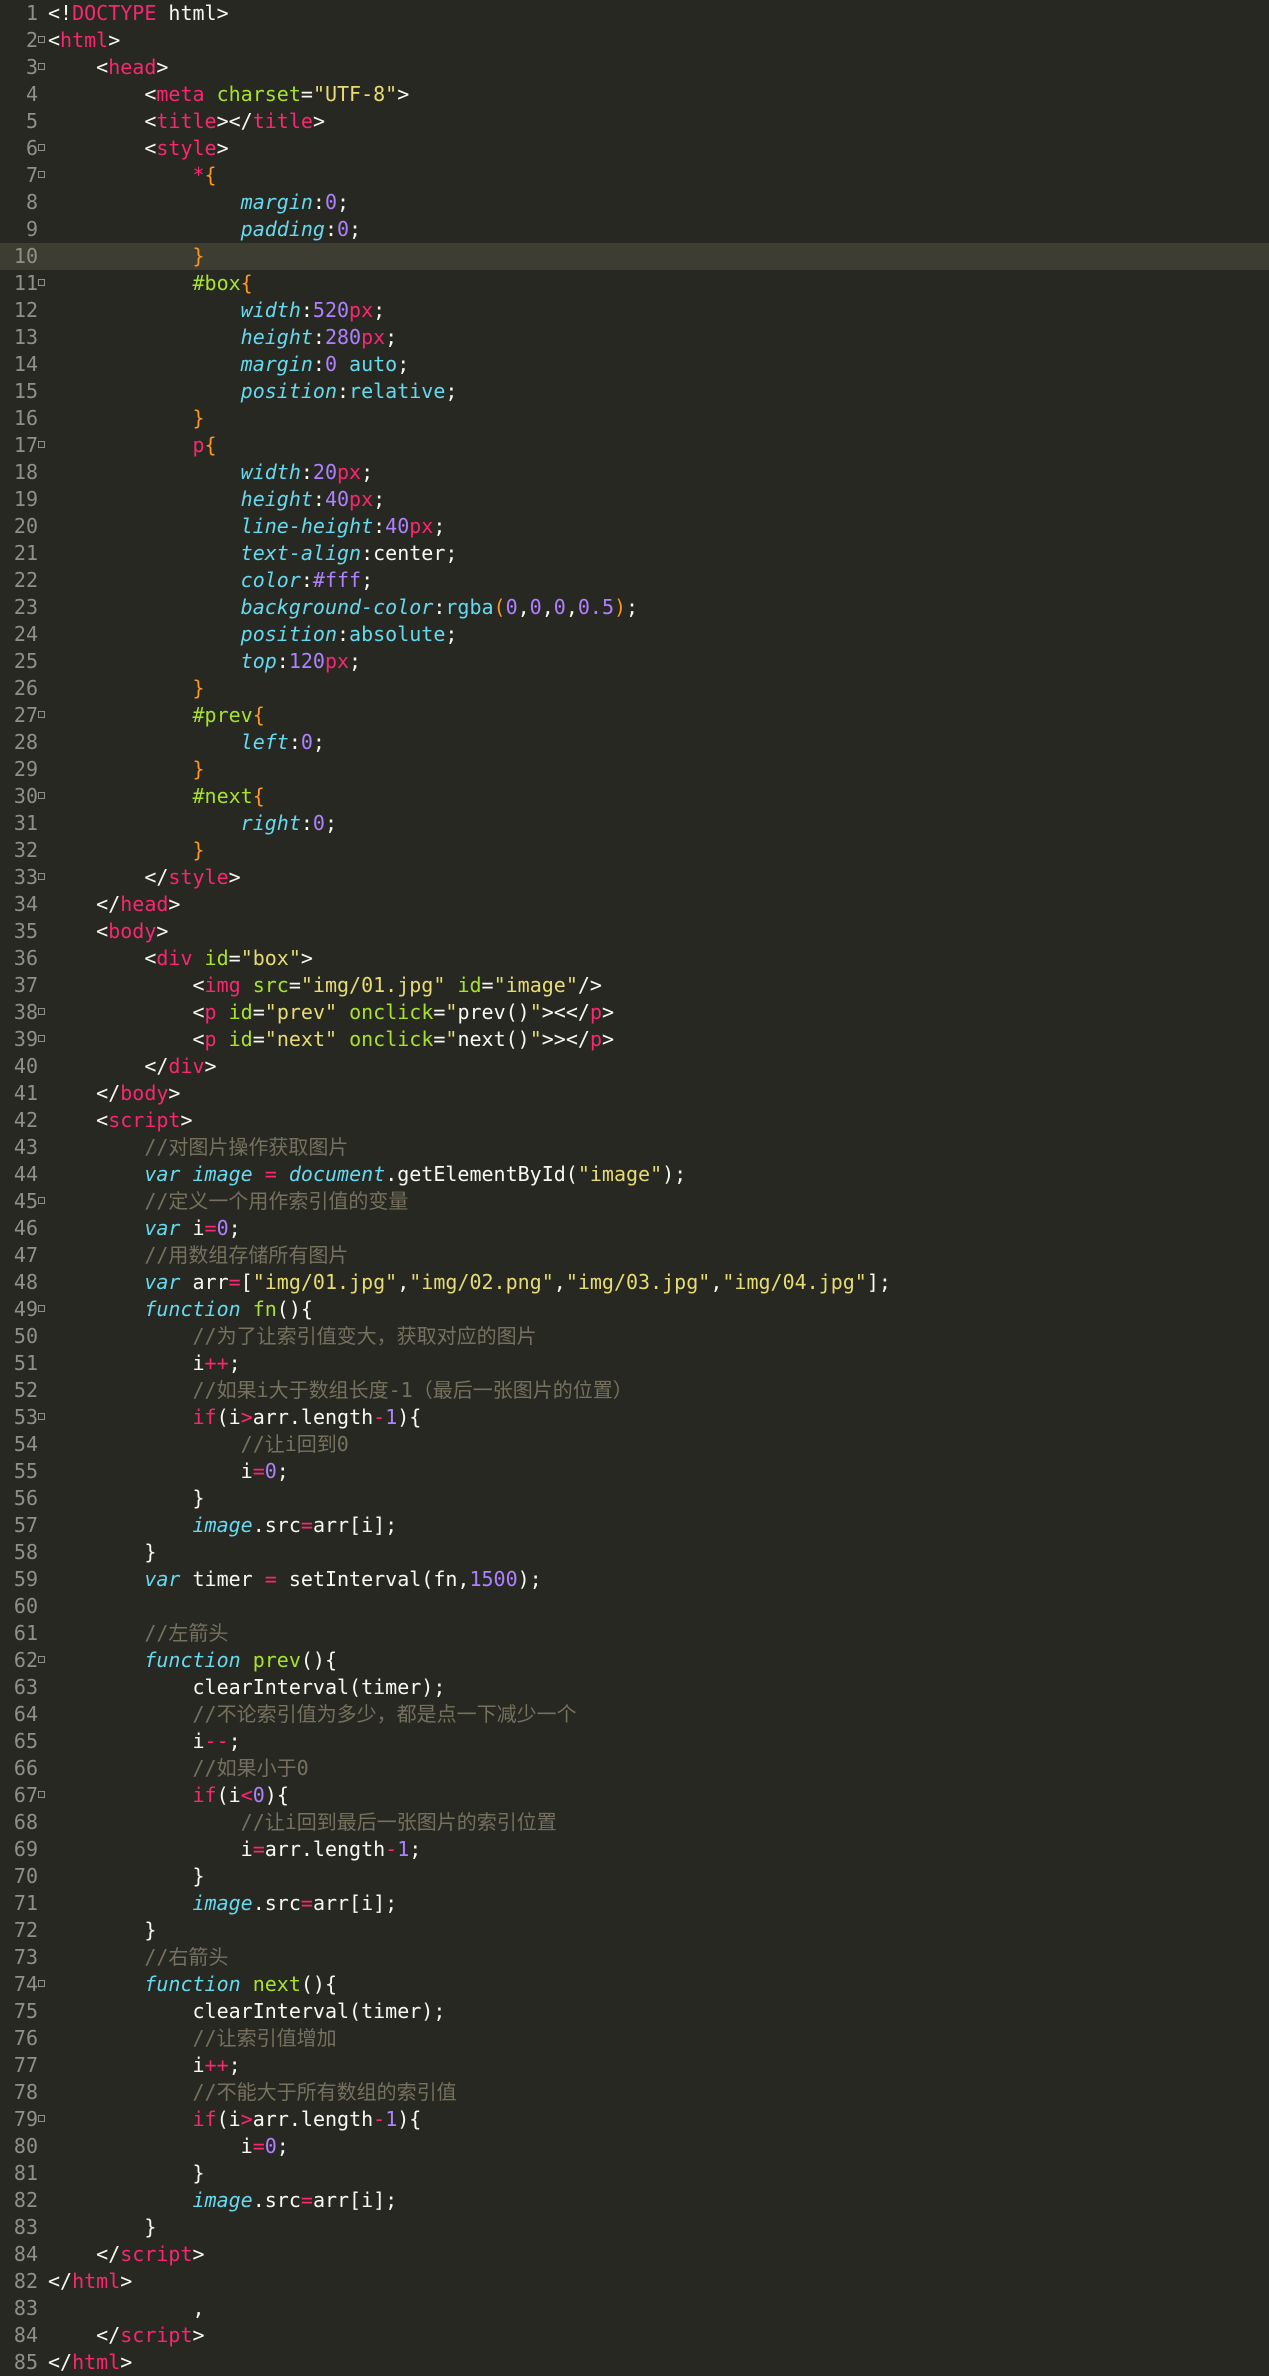 This screenshot has width=1269, height=2376. What do you see at coordinates (634, 2092) in the screenshot?
I see `code-line: 78 //不能大于所有数组的索引值` at bounding box center [634, 2092].